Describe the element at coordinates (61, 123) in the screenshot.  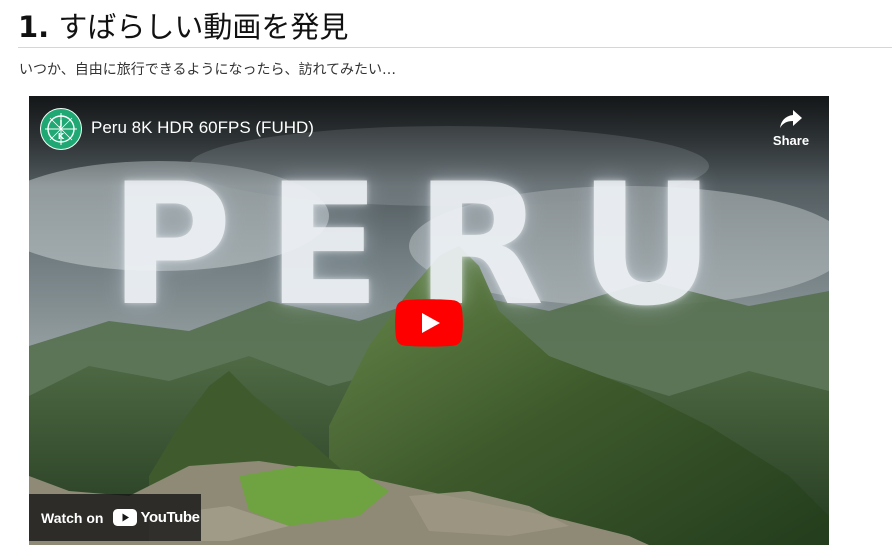
I see `channel-initial-1: J` at that location.